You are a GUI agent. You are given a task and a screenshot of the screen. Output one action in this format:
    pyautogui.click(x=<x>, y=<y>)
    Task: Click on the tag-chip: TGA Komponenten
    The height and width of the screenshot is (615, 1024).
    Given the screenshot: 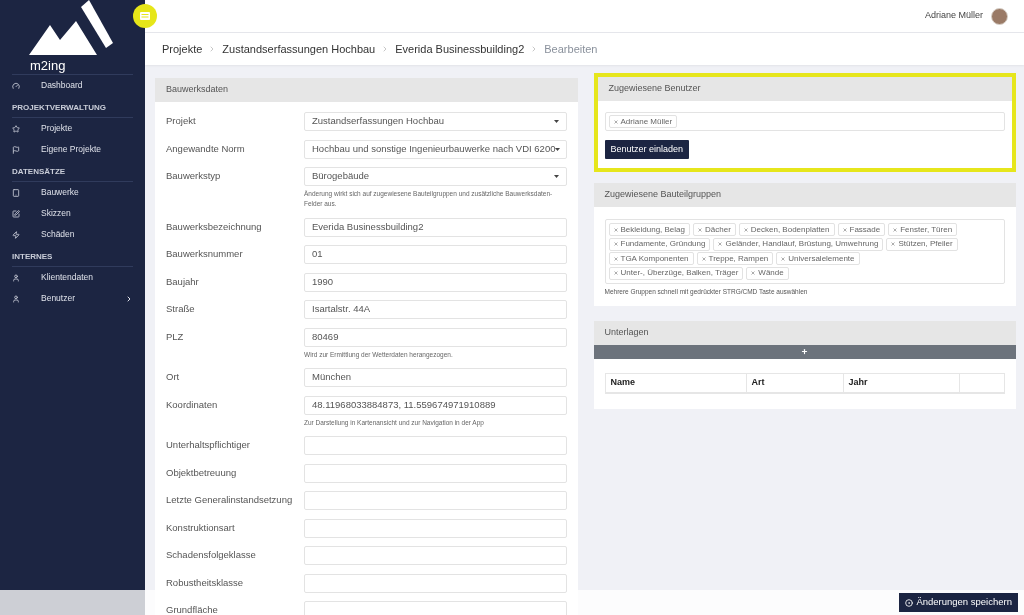 What is the action you would take?
    pyautogui.click(x=651, y=258)
    